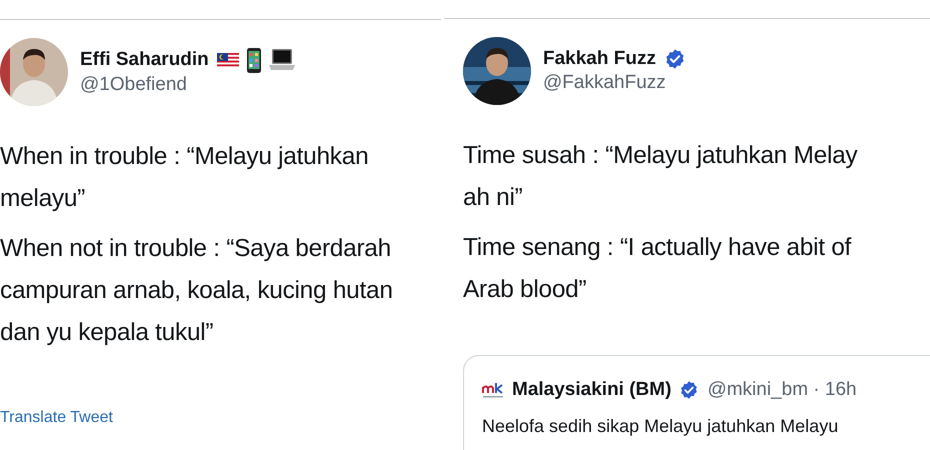 This screenshot has height=450, width=930. What do you see at coordinates (657, 269) in the screenshot?
I see `tweet-text: Time senang : “I actually have abit of Arab blood”` at bounding box center [657, 269].